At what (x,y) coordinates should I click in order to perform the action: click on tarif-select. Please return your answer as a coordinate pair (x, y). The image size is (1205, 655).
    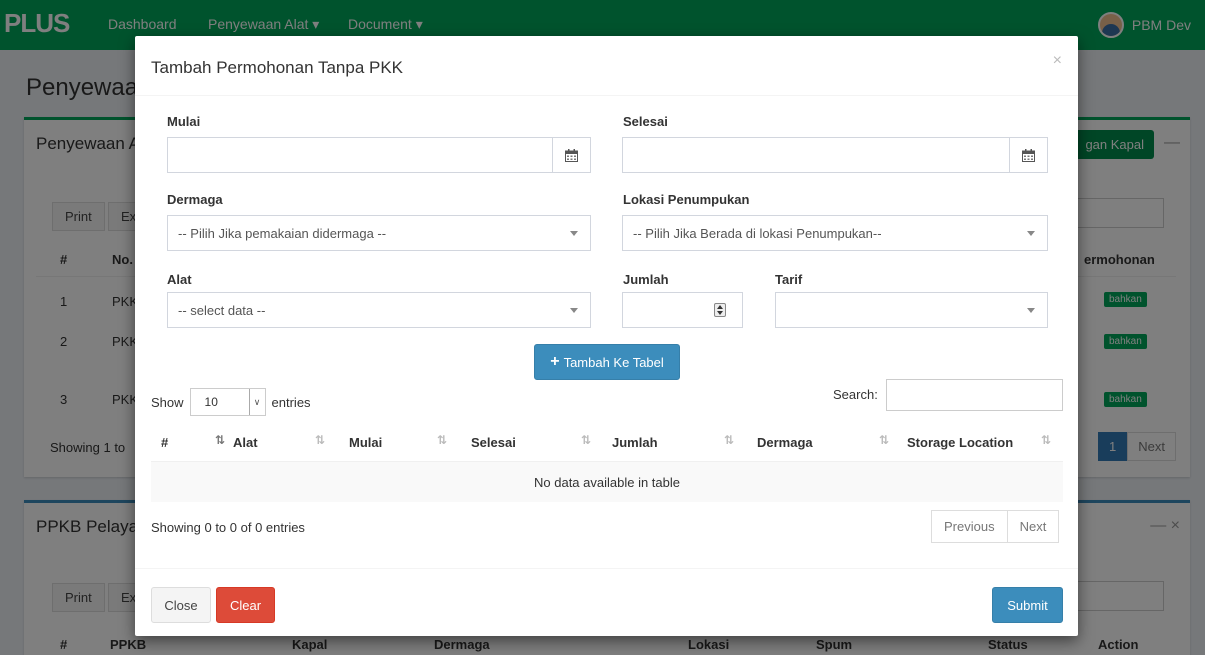
    Looking at the image, I should click on (911, 310).